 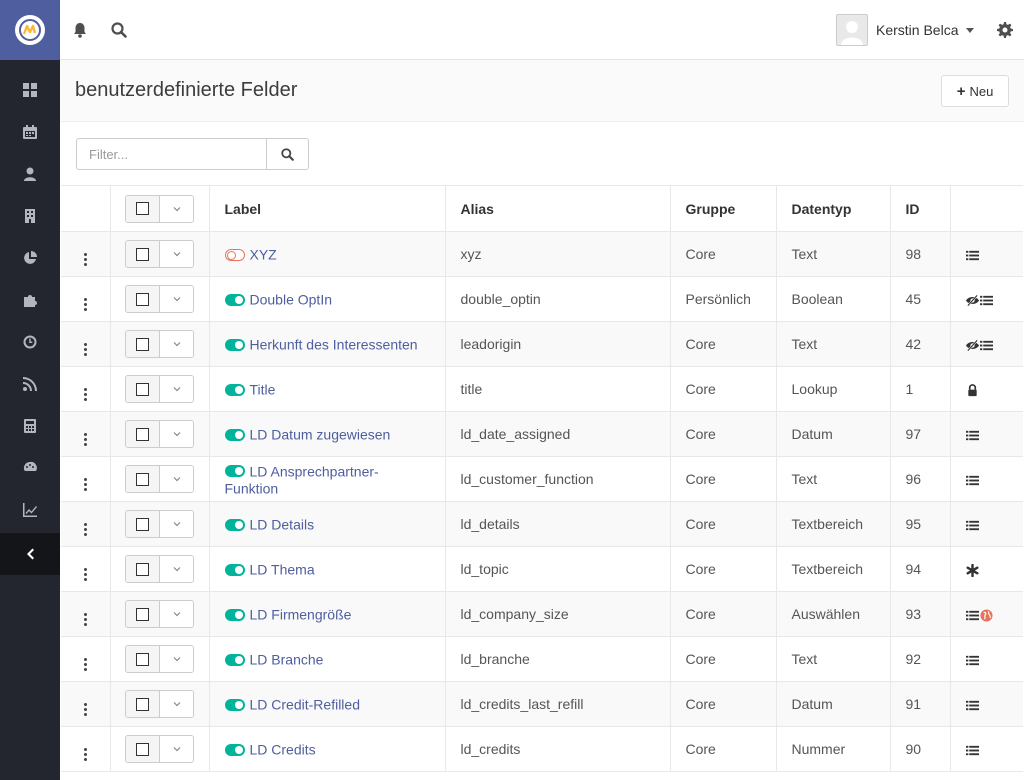 I want to click on label-cell: LD Details, so click(x=327, y=524).